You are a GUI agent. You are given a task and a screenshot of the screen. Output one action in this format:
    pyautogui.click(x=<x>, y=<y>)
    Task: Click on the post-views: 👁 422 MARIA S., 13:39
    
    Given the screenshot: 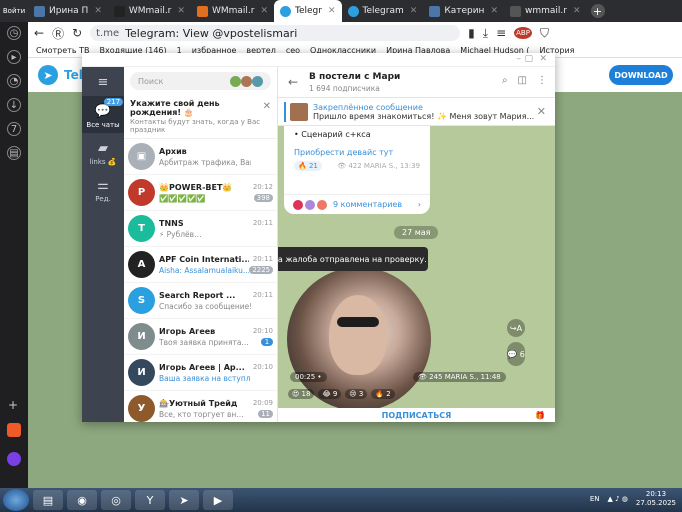 What is the action you would take?
    pyautogui.click(x=378, y=166)
    